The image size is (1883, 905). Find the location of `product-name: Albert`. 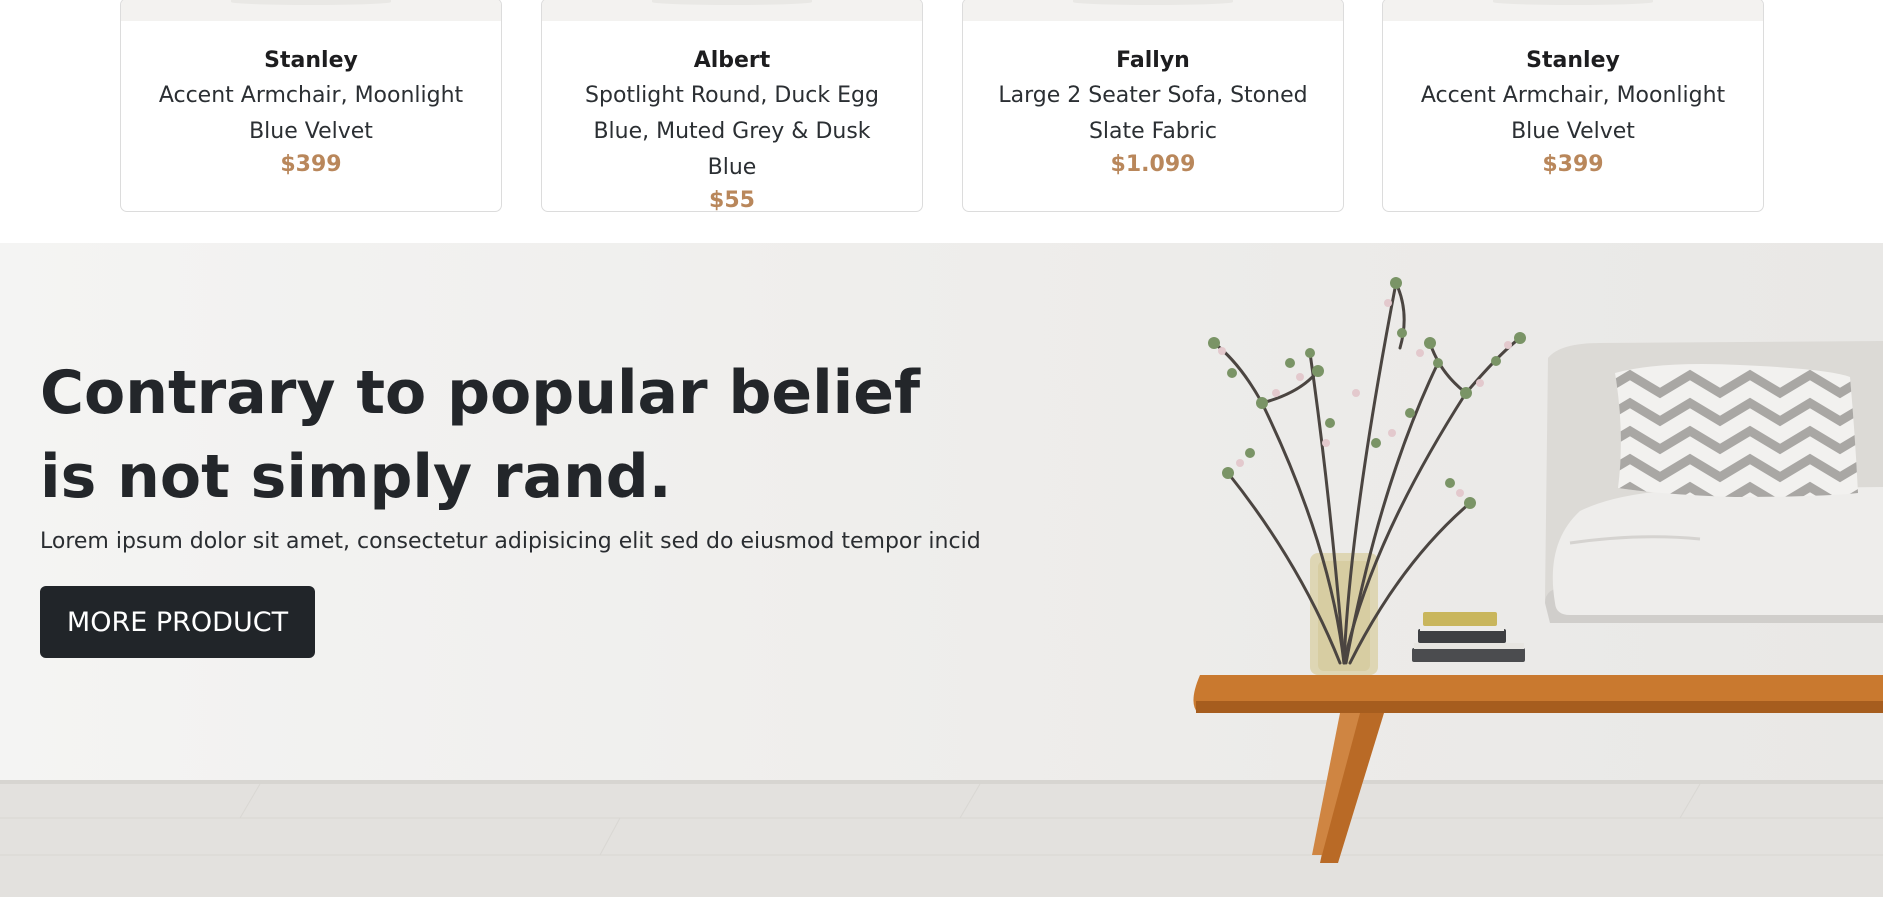

product-name: Albert is located at coordinates (732, 61).